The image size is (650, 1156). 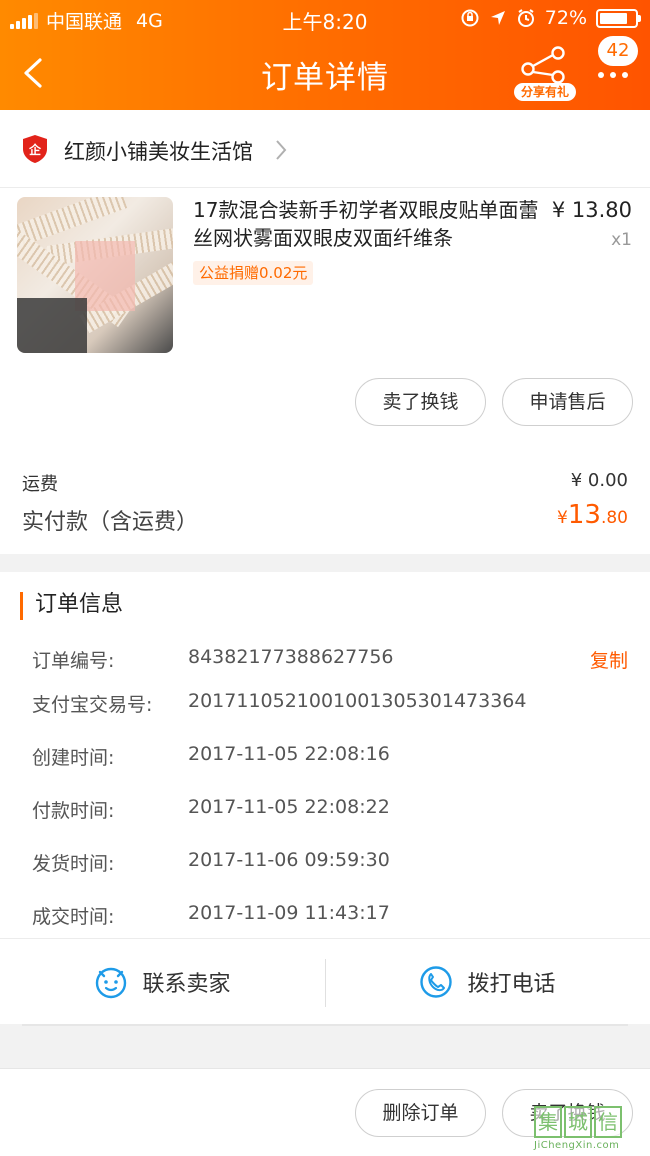 I want to click on paid-integer: 13, so click(x=584, y=515).